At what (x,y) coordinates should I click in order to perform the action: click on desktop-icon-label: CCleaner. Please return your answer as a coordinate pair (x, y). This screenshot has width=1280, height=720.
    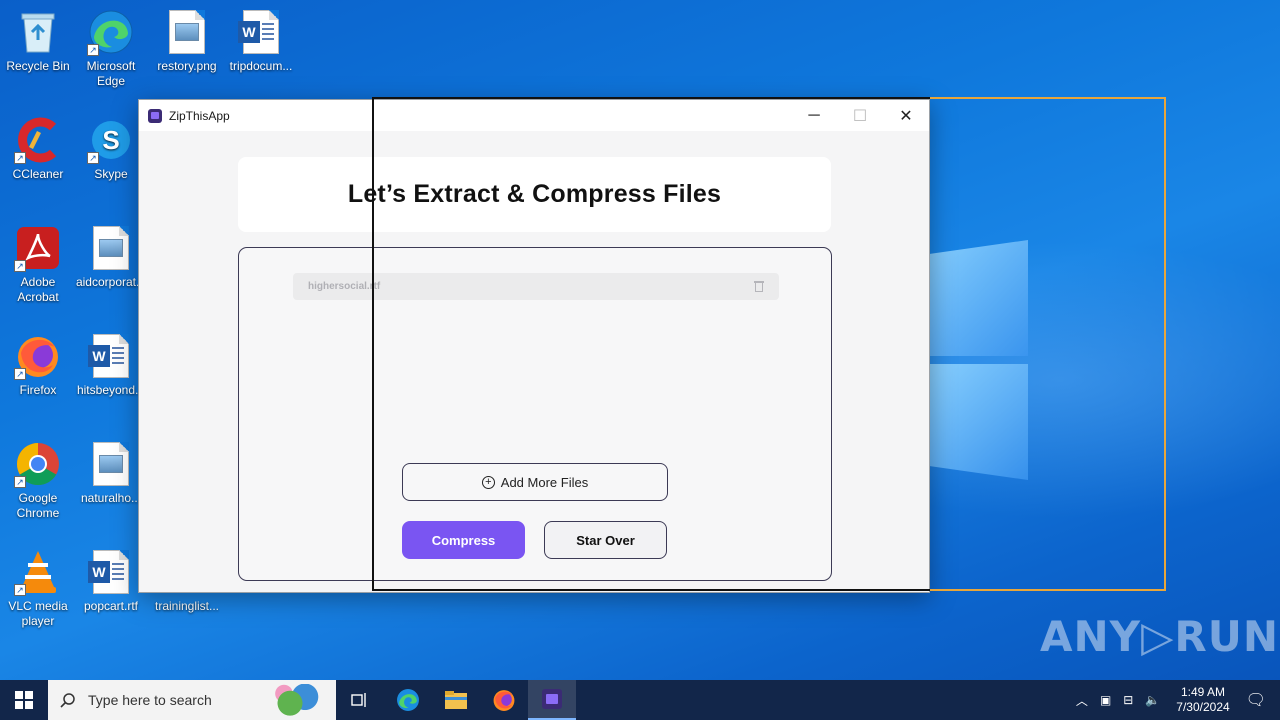
    Looking at the image, I should click on (38, 174).